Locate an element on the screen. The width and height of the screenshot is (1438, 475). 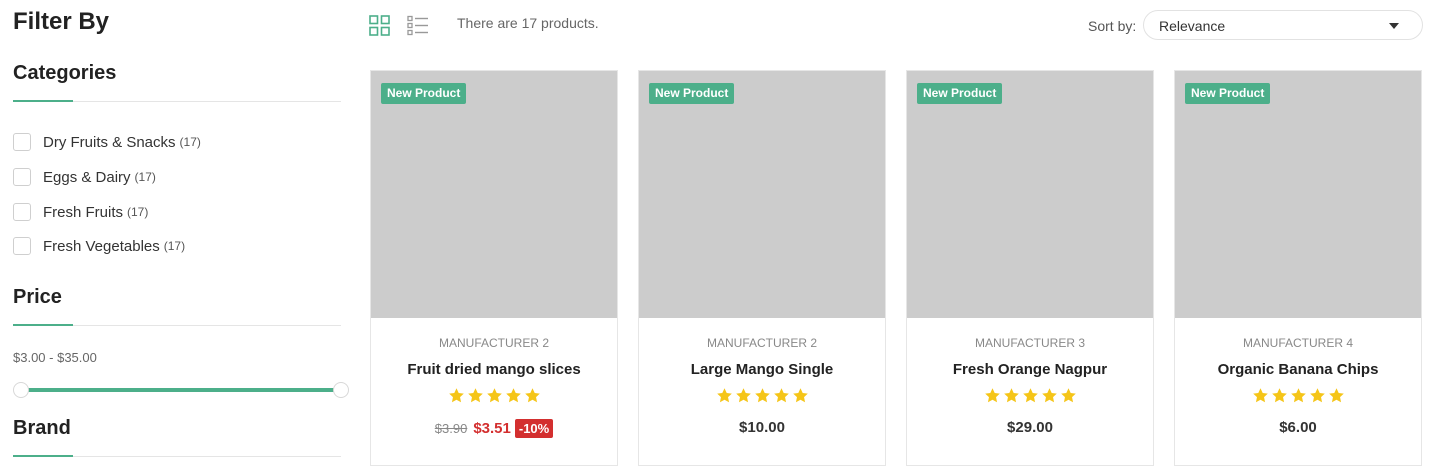
product-price: $10.00 is located at coordinates (762, 427).